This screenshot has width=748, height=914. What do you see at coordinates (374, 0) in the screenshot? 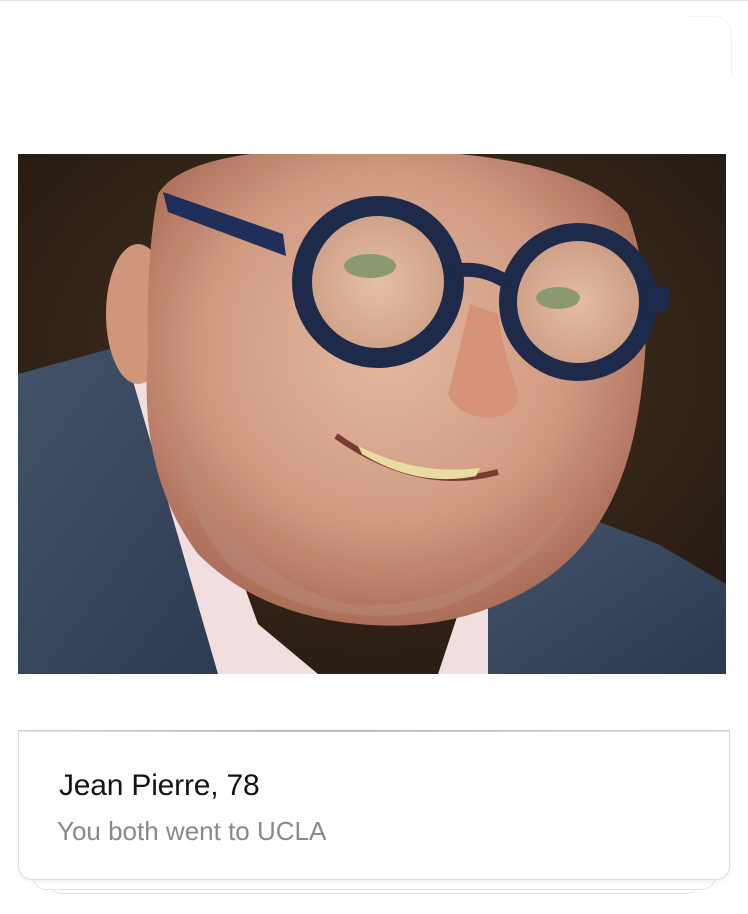
I see `top-divider` at bounding box center [374, 0].